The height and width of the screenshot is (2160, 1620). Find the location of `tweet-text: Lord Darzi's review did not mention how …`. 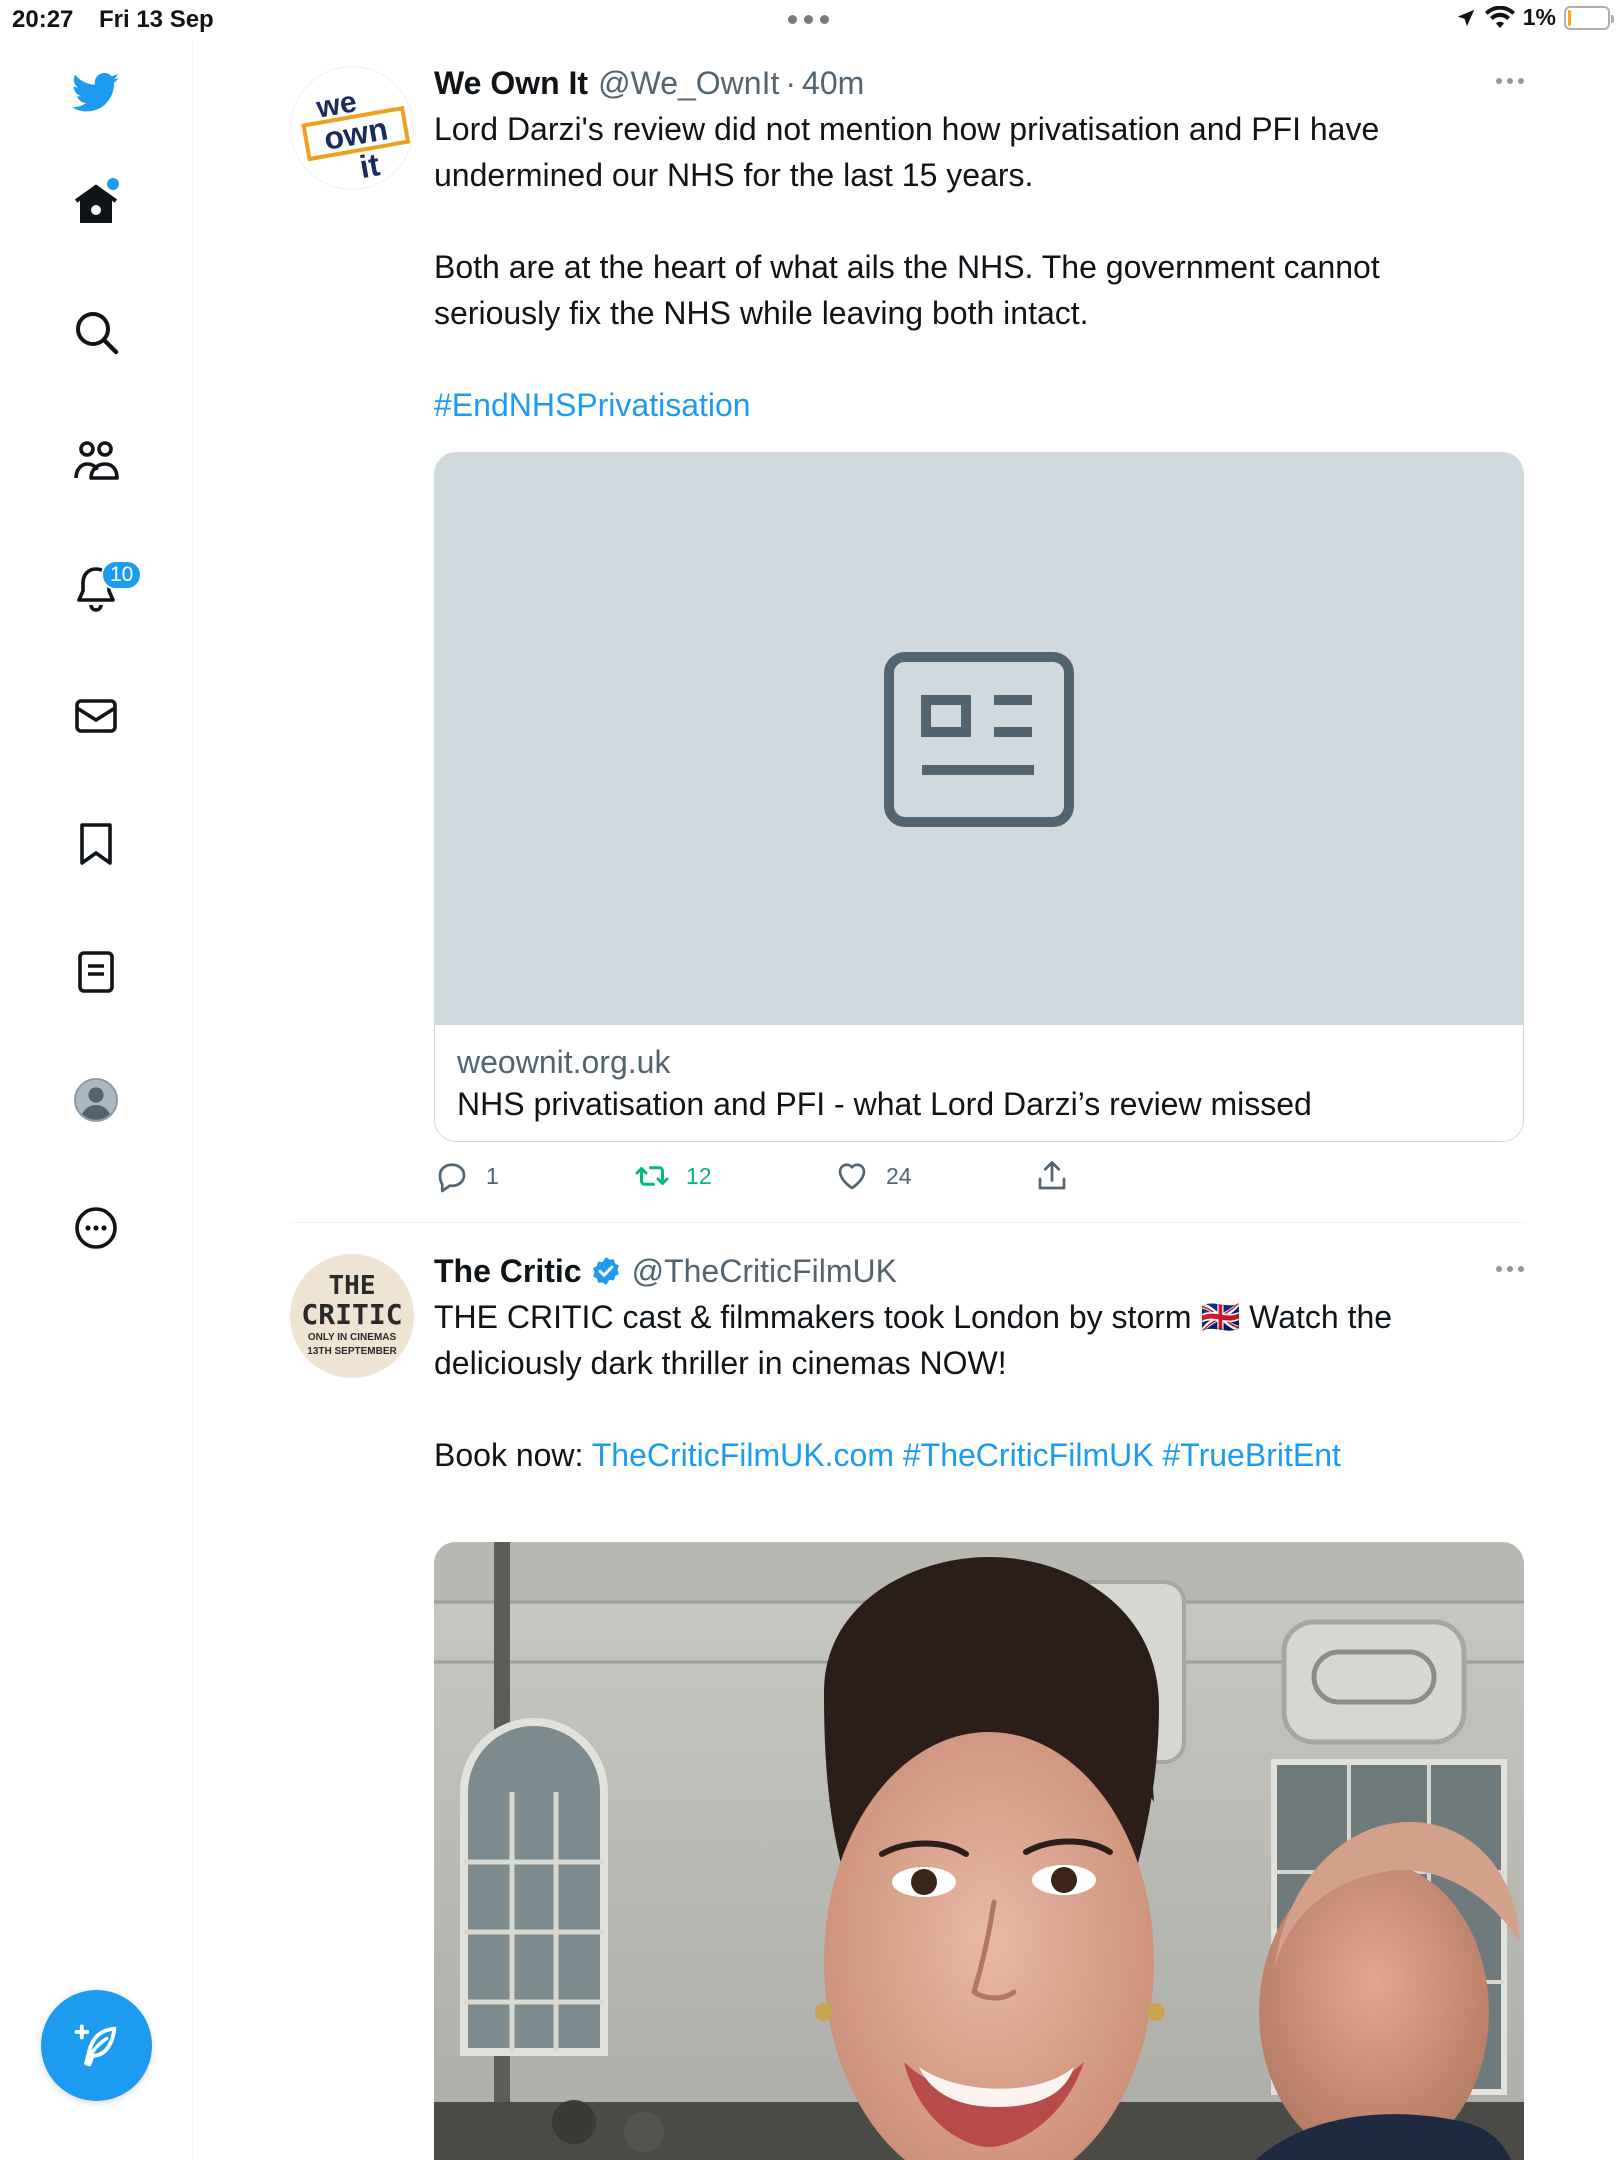

tweet-text: Lord Darzi's review did not mention how … is located at coordinates (979, 267).